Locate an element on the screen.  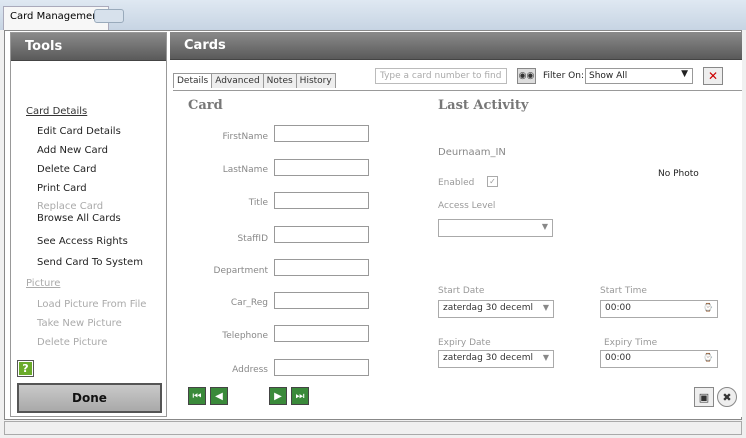
add-new-card-link: Add New Card is located at coordinates (72, 150).